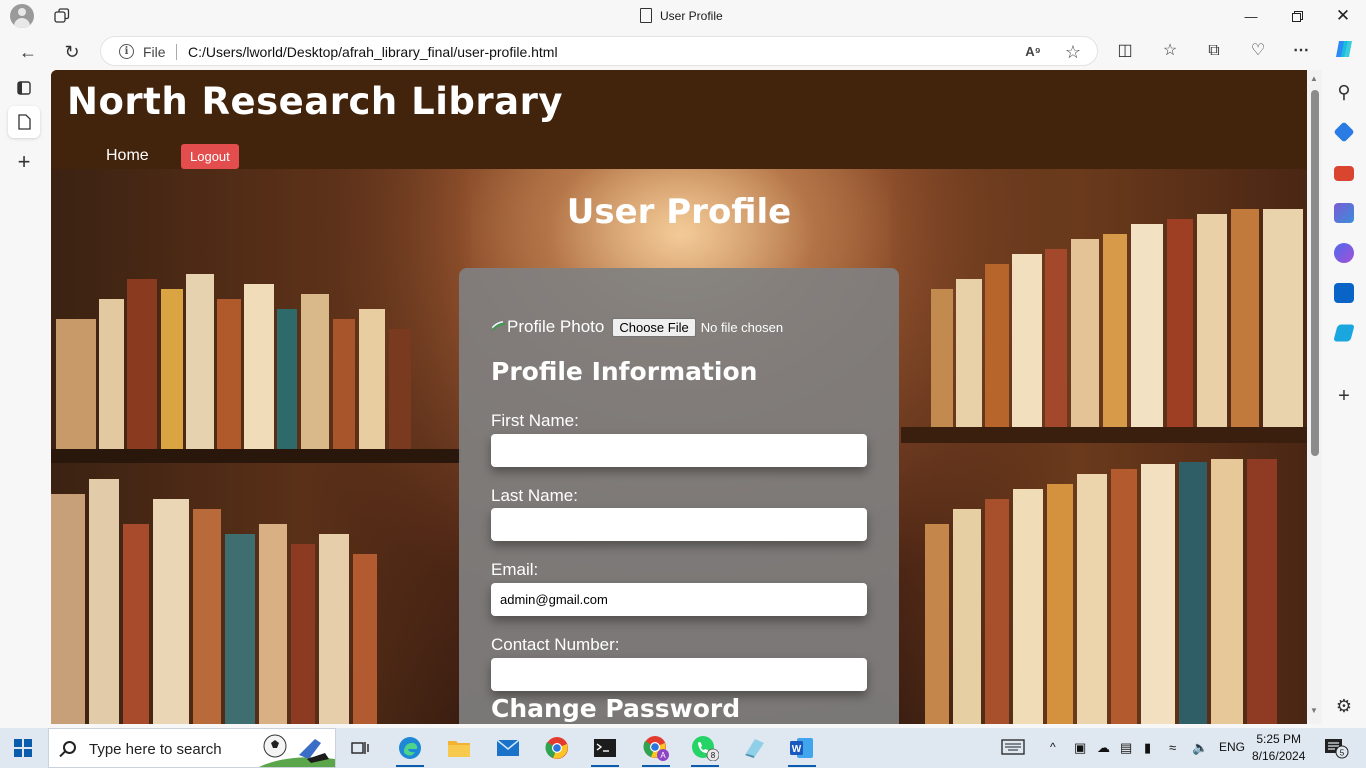 Image resolution: width=1366 pixels, height=768 pixels. Describe the element at coordinates (1258, 51) in the screenshot. I see `browser-essentials-icon: ♡` at that location.